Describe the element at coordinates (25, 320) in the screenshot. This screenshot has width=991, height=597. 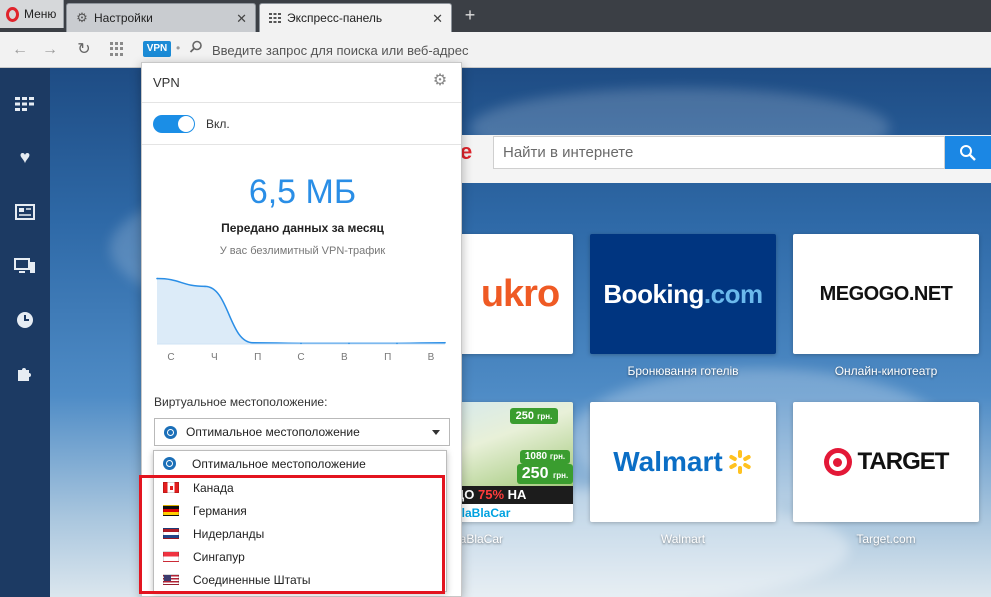
I see `history-clock-icon` at that location.